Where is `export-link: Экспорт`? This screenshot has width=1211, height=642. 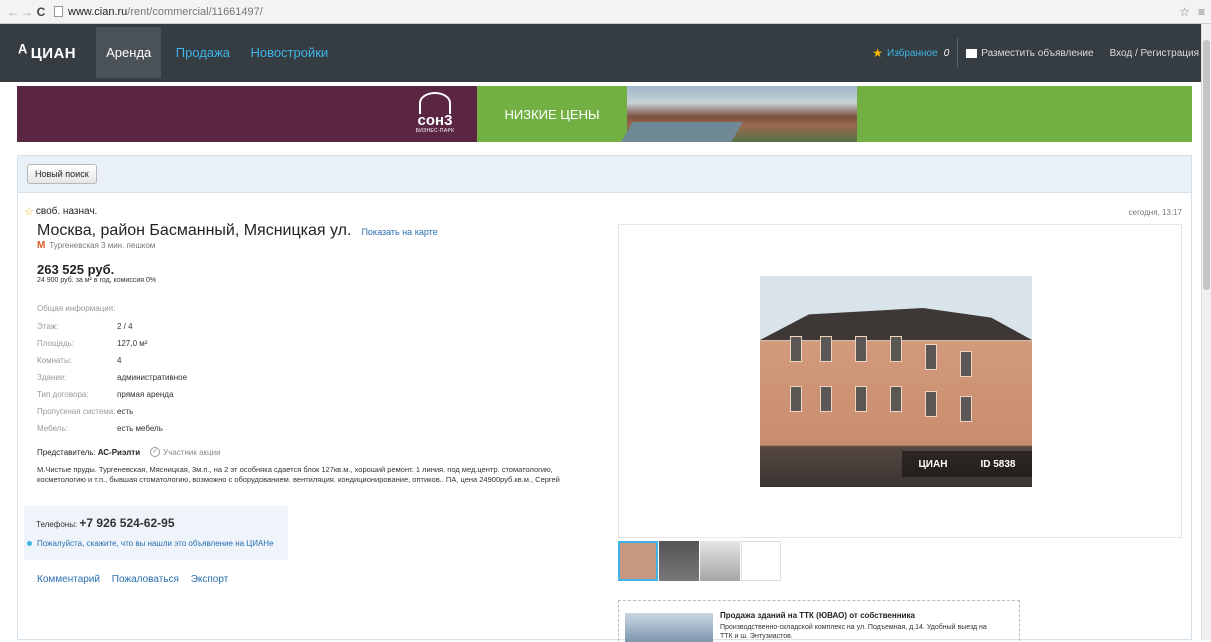 export-link: Экспорт is located at coordinates (210, 579).